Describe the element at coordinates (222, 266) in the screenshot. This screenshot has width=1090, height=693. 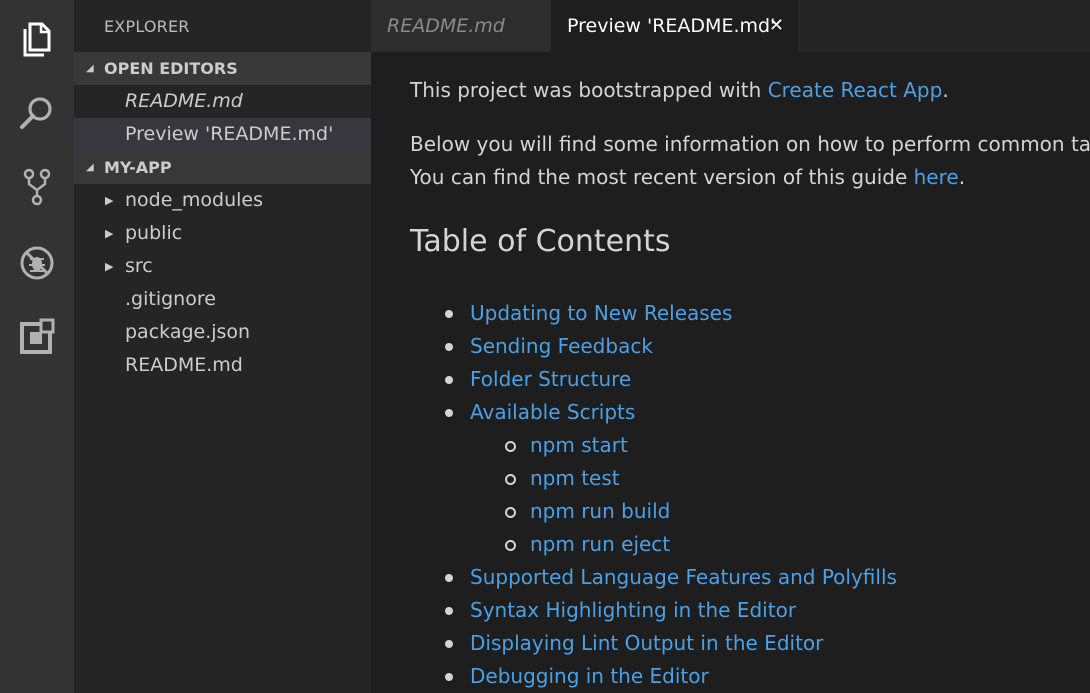
I see `folder-src: ▶ src` at that location.